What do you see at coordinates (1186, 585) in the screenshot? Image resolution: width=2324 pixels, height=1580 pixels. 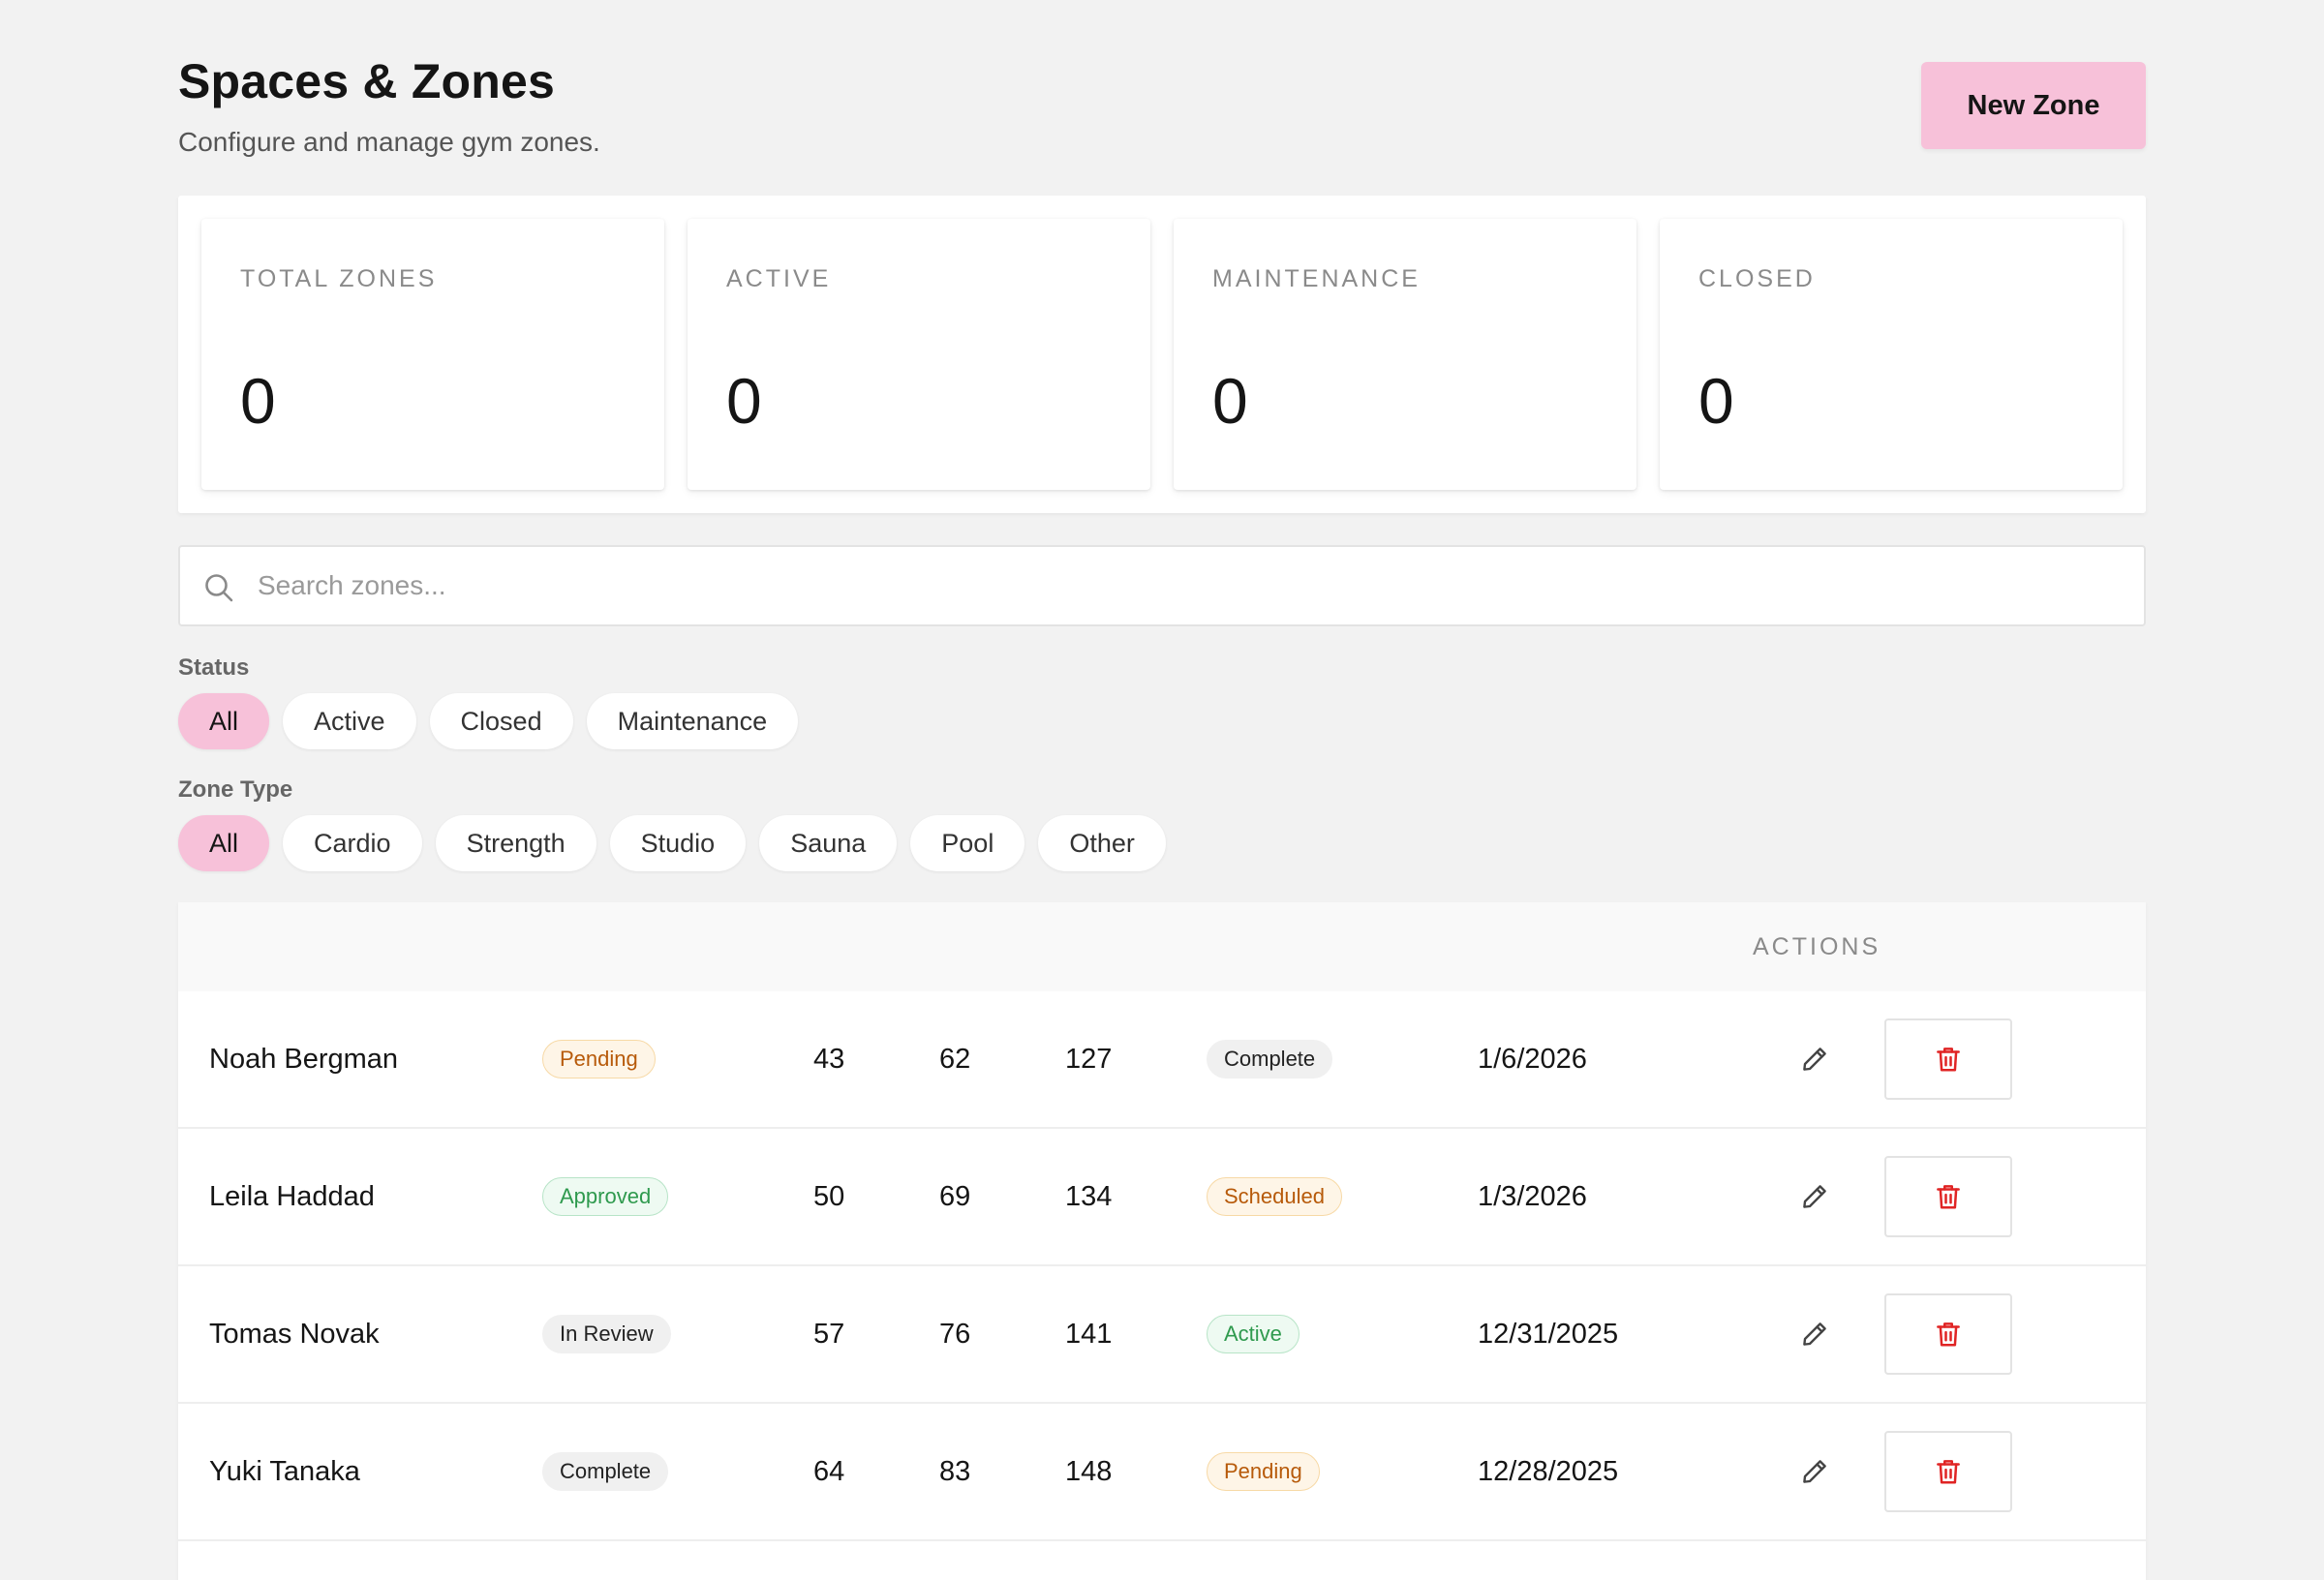 I see `search-input` at bounding box center [1186, 585].